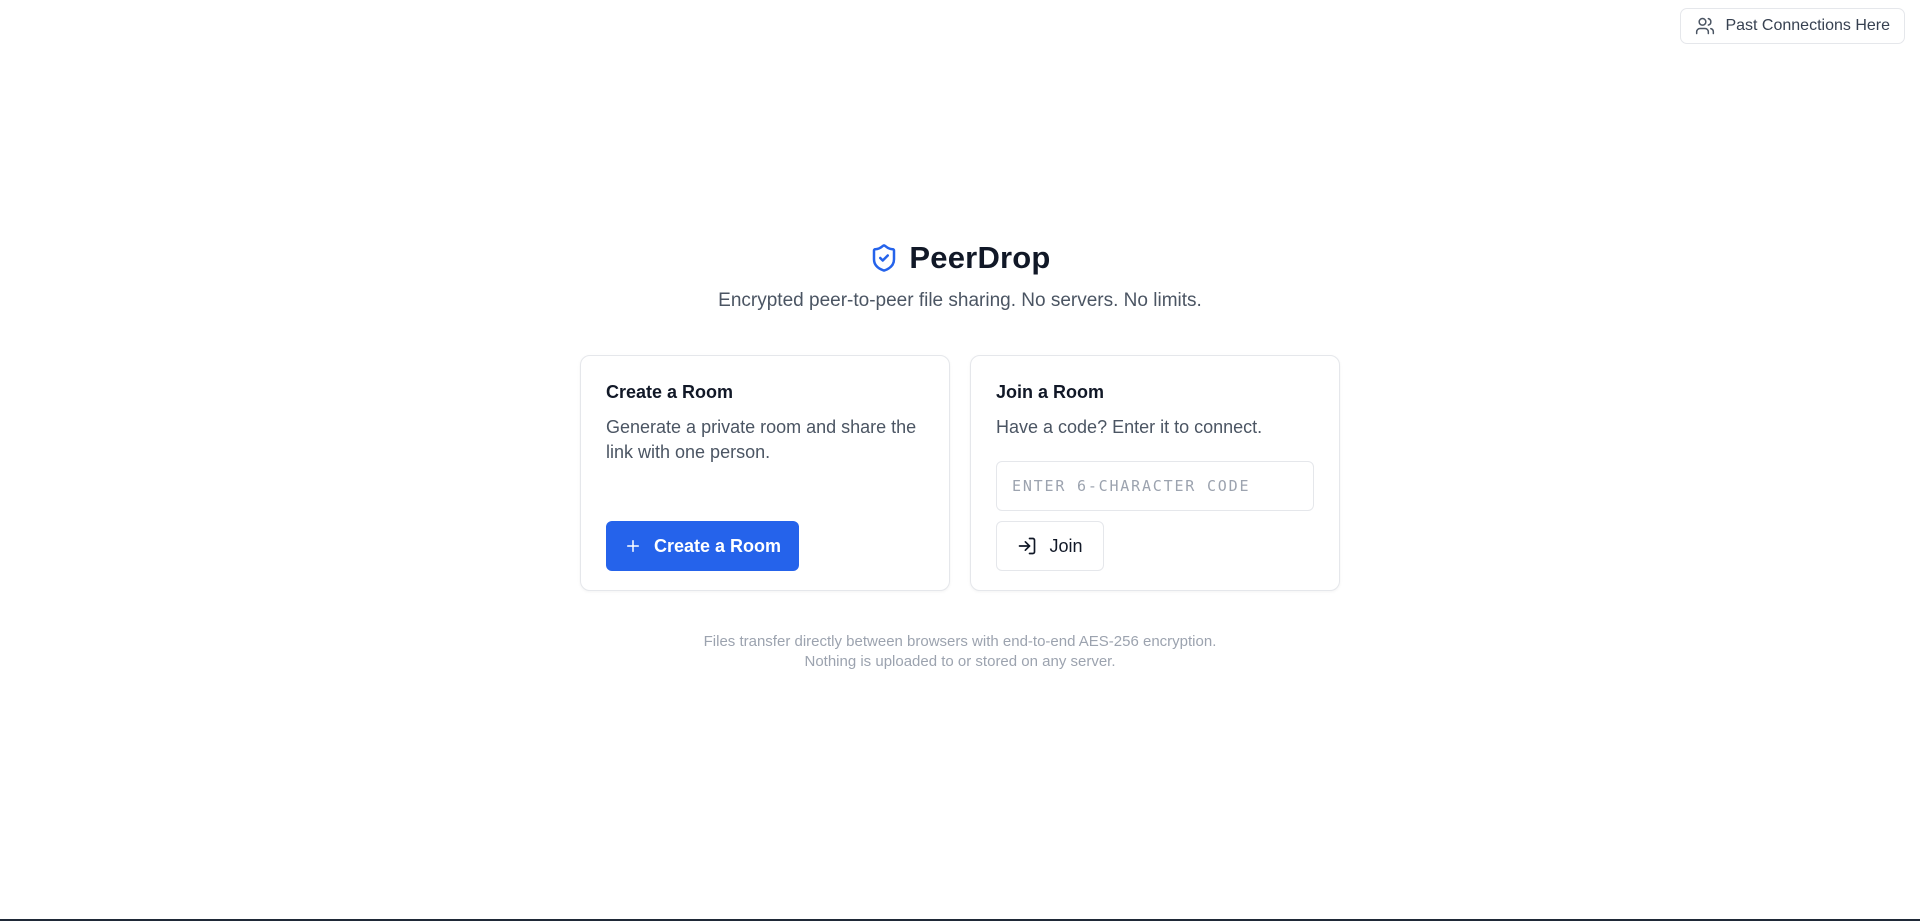 This screenshot has height=921, width=1920. What do you see at coordinates (1027, 546) in the screenshot?
I see `log-in-icon` at bounding box center [1027, 546].